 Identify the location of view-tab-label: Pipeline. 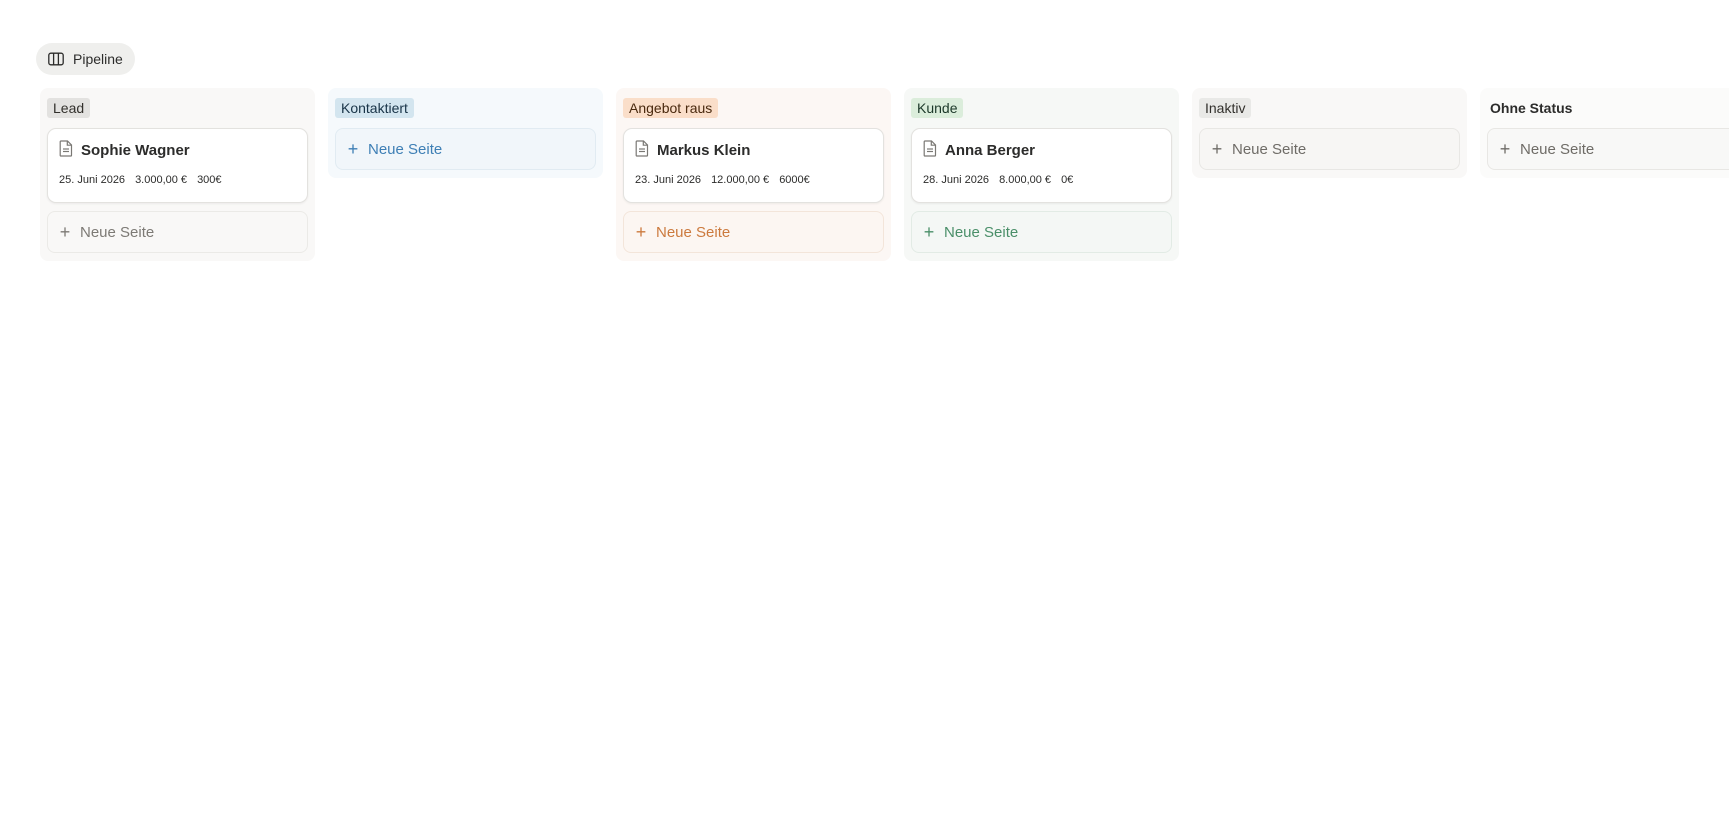
(98, 59).